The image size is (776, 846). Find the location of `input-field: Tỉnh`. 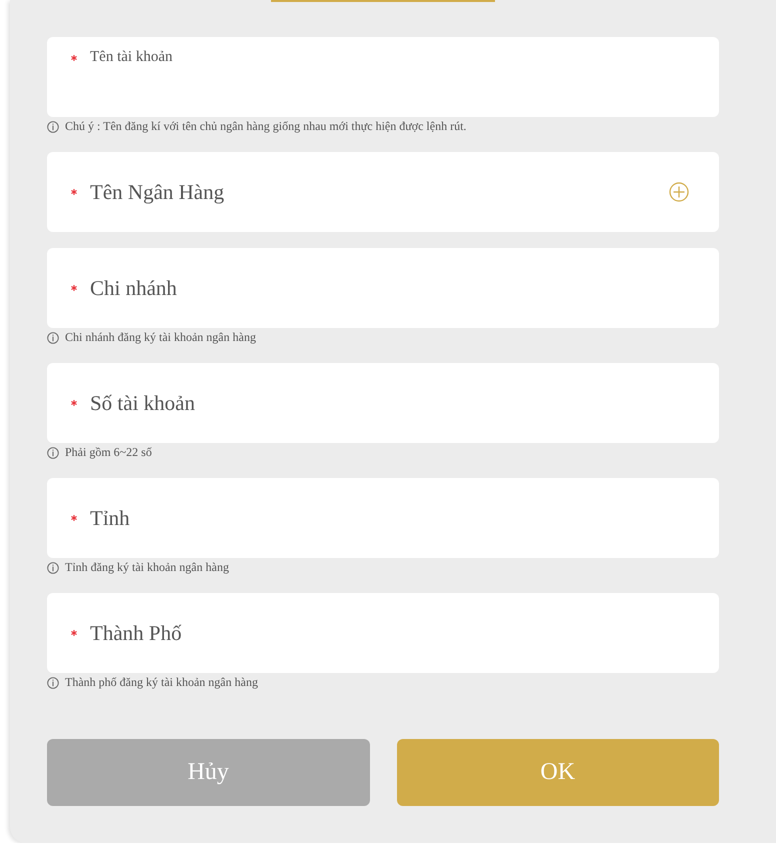

input-field: Tỉnh is located at coordinates (383, 518).